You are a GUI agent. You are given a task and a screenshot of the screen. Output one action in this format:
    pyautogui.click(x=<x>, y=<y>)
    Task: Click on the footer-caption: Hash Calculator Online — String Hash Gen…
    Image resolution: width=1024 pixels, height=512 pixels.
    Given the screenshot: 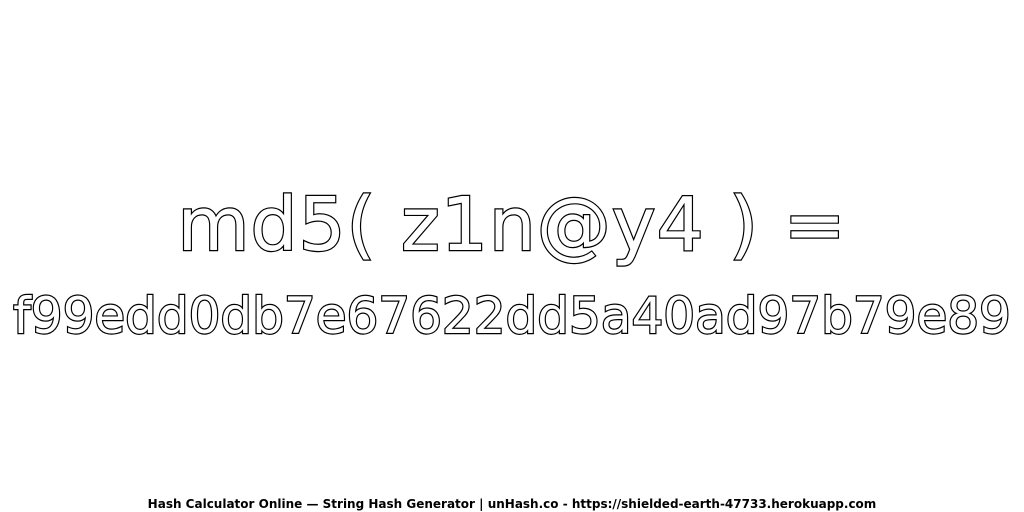 What is the action you would take?
    pyautogui.click(x=512, y=504)
    